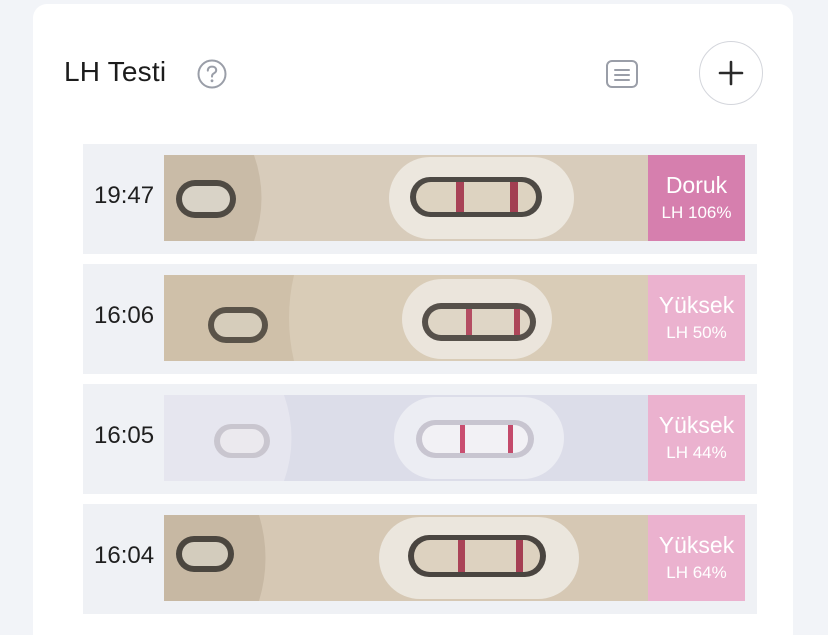 Image resolution: width=828 pixels, height=635 pixels. What do you see at coordinates (696, 452) in the screenshot?
I see `lh-value: LH 44%` at bounding box center [696, 452].